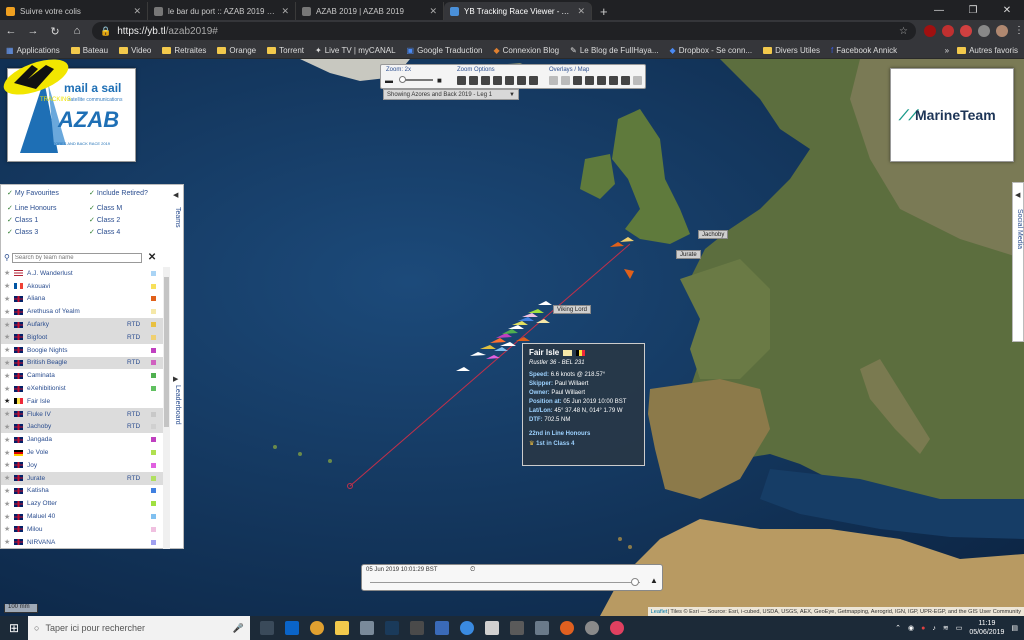 The height and width of the screenshot is (640, 1024). What do you see at coordinates (987, 50) in the screenshot?
I see `bookmark-folder-other: Autres favoris` at bounding box center [987, 50].